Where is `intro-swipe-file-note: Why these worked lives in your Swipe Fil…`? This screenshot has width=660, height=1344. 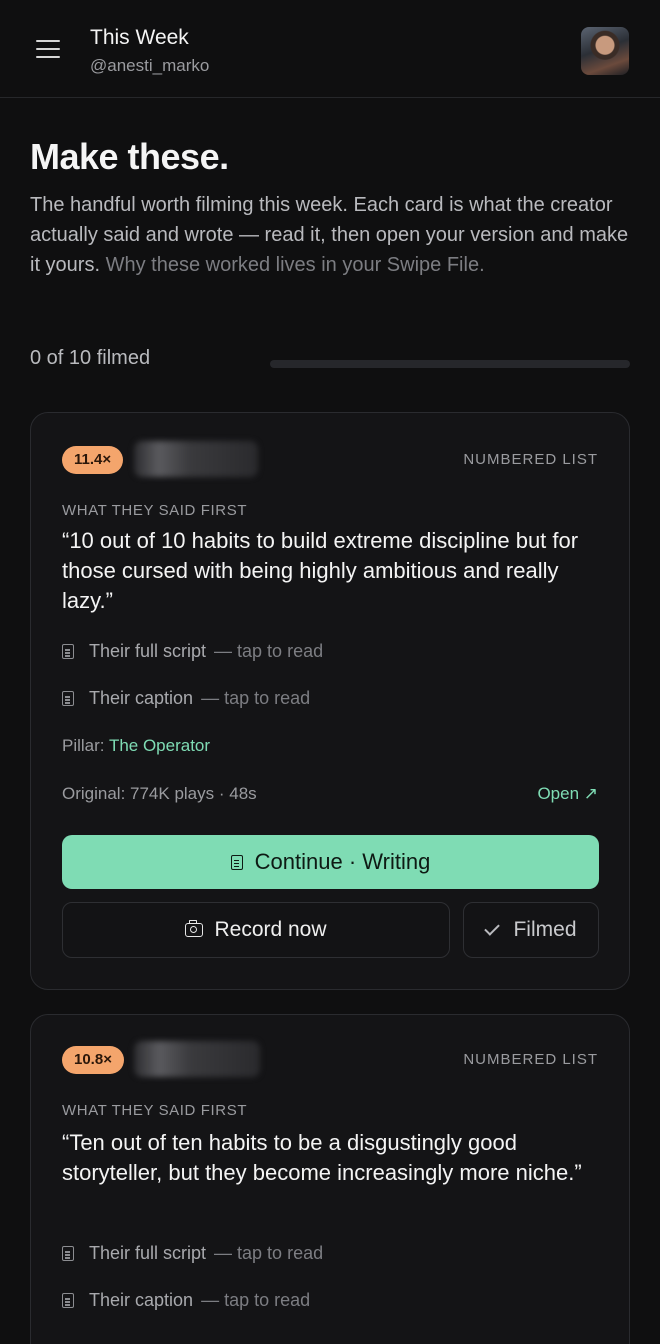 intro-swipe-file-note: Why these worked lives in your Swipe Fil… is located at coordinates (292, 265).